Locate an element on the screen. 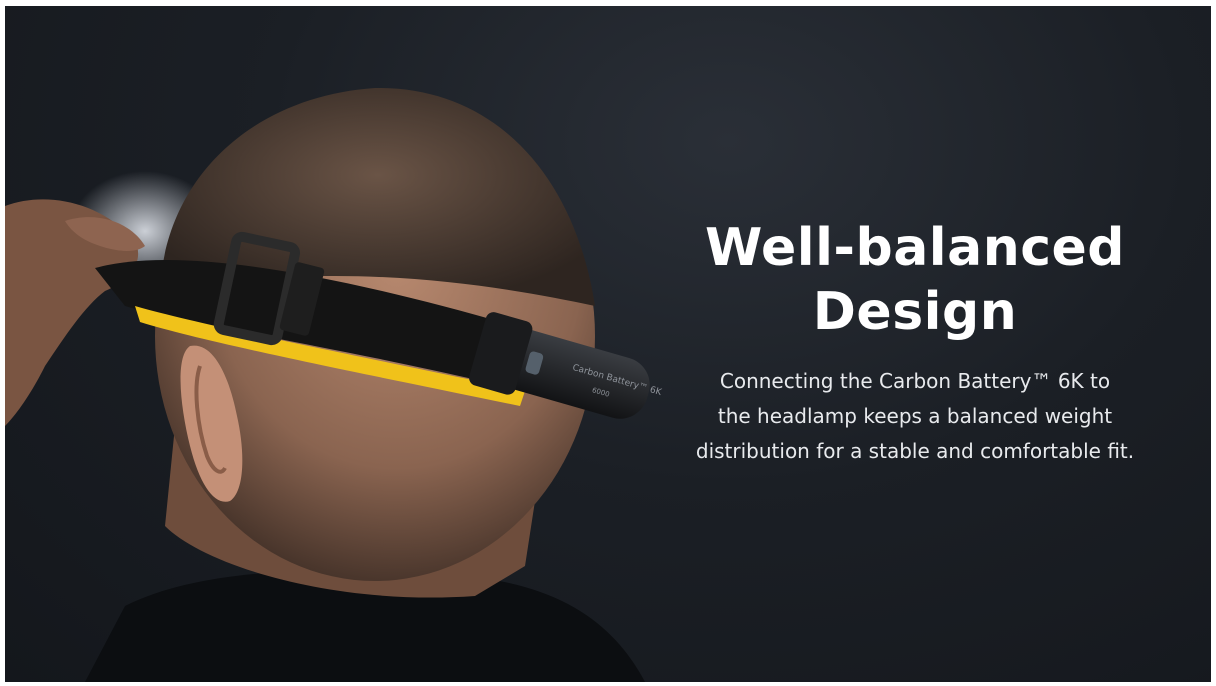 Image resolution: width=1216 pixels, height=686 pixels. headline-line-1: Well-balanced is located at coordinates (915, 248).